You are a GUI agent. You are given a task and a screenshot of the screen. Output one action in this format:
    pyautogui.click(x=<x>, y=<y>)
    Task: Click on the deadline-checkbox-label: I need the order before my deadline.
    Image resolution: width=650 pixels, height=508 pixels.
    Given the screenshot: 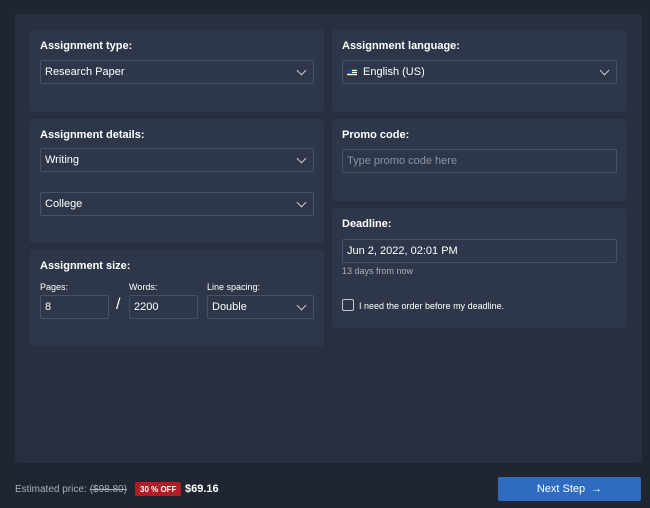 What is the action you would take?
    pyautogui.click(x=432, y=306)
    